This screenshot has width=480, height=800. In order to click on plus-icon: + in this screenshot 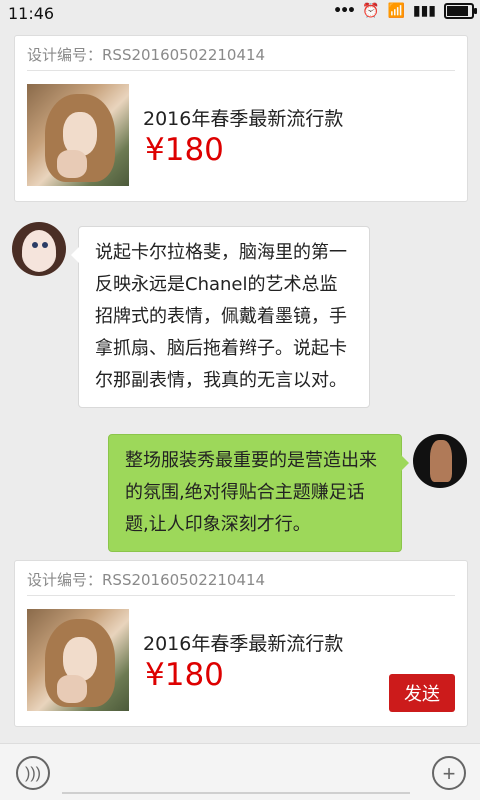, I will do `click(449, 773)`.